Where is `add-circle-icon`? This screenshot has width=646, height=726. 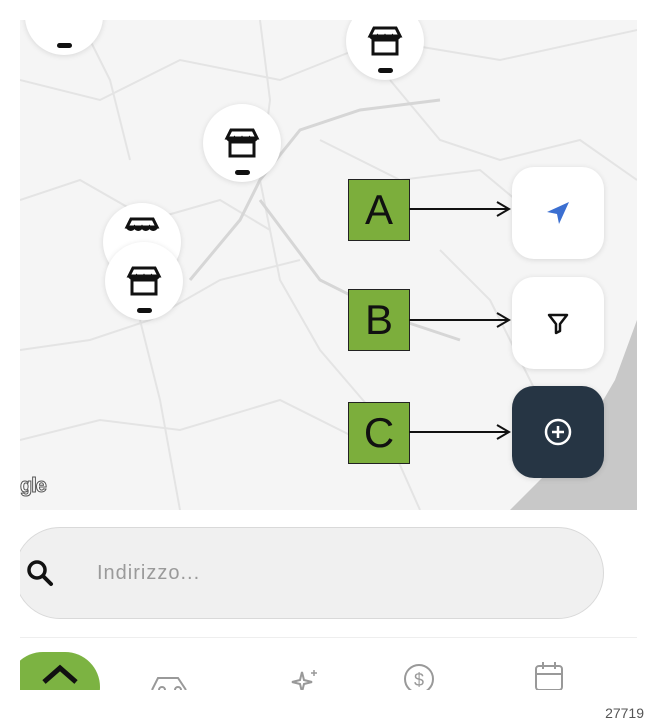
add-circle-icon is located at coordinates (558, 432).